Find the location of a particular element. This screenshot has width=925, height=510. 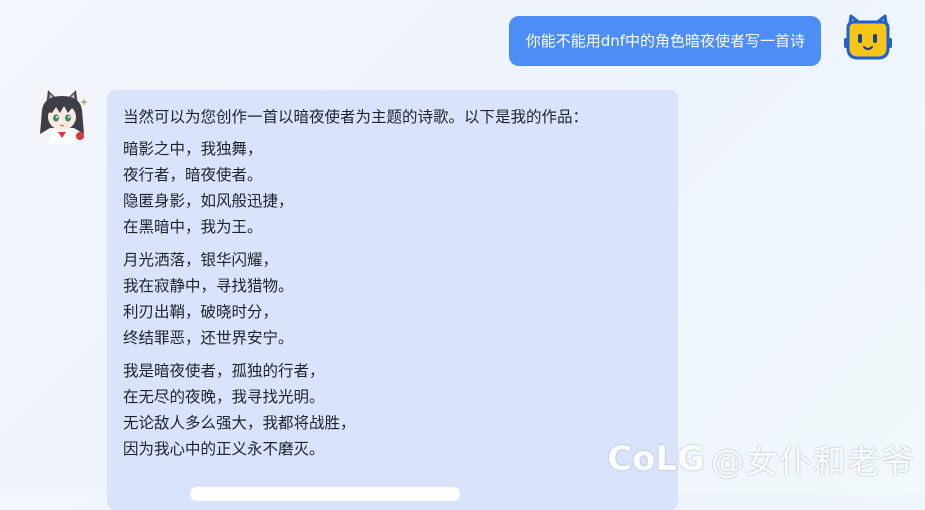

poem-line: 隐匿身影，如风般迅捷， is located at coordinates (208, 201).